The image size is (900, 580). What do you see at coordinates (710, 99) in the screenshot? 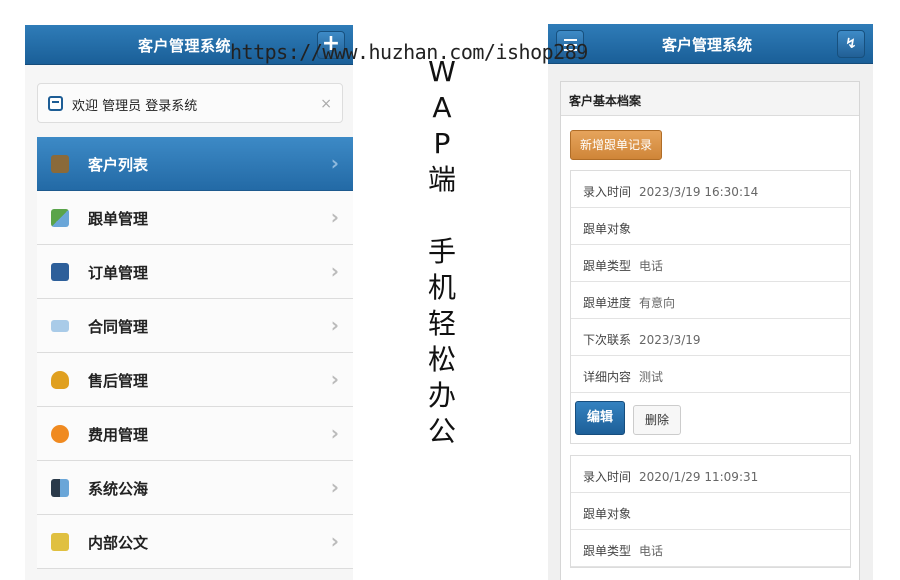
I see `panel-title: 客户基本档案` at bounding box center [710, 99].